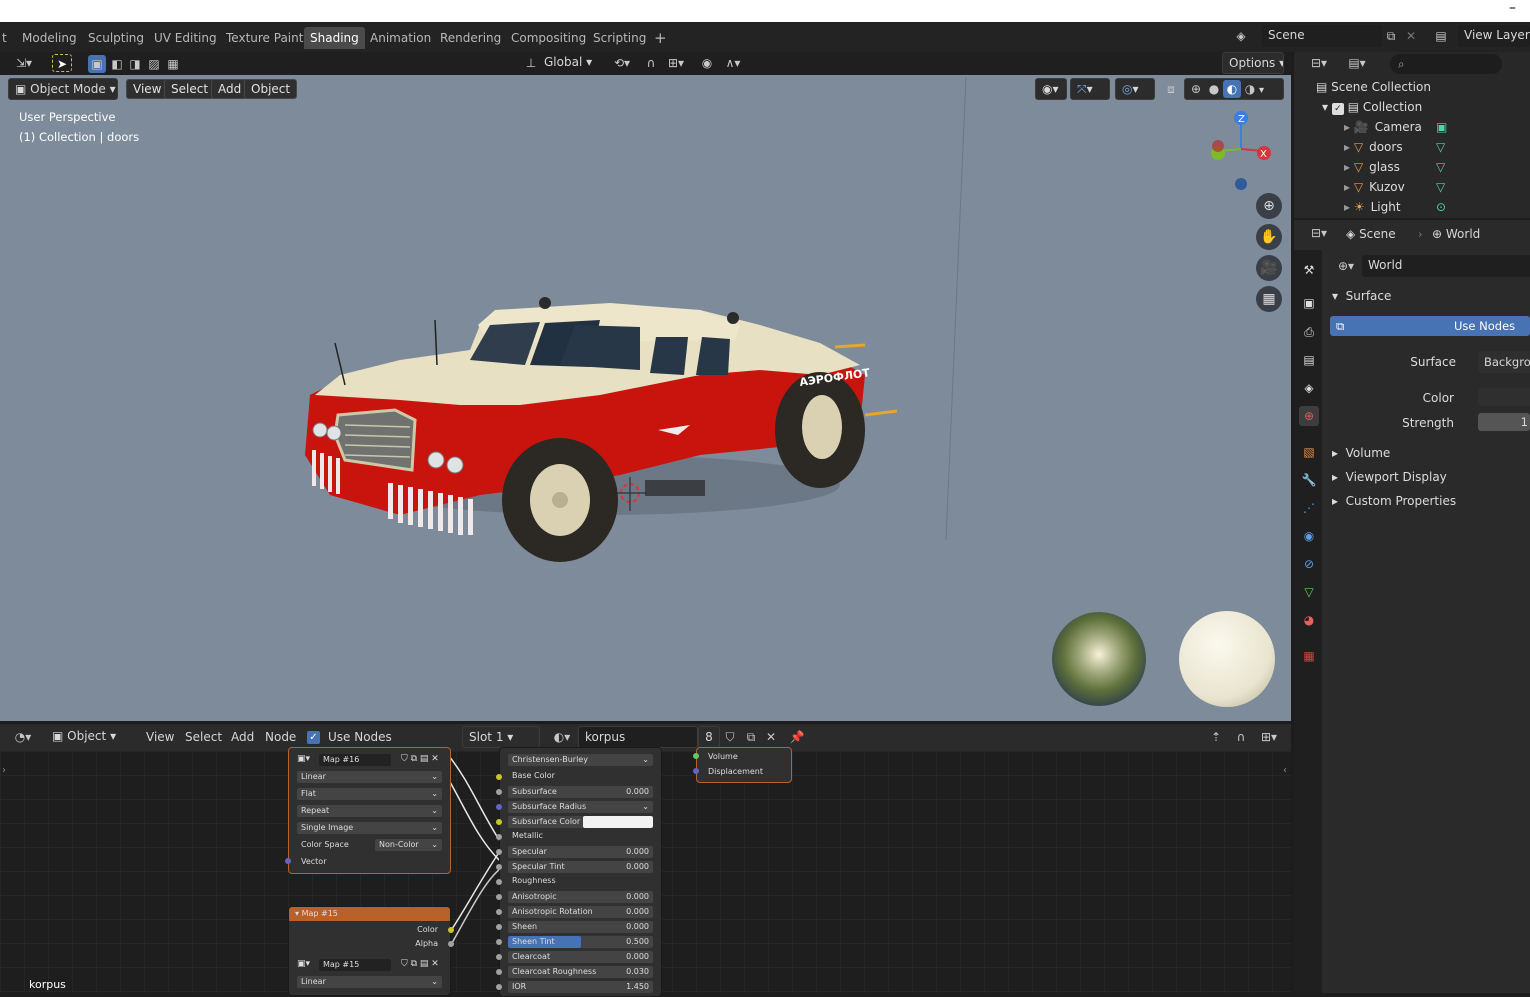 Image resolution: width=1530 pixels, height=997 pixels. What do you see at coordinates (369, 828) in the screenshot?
I see `source-dropdown: Single Image ⌄` at bounding box center [369, 828].